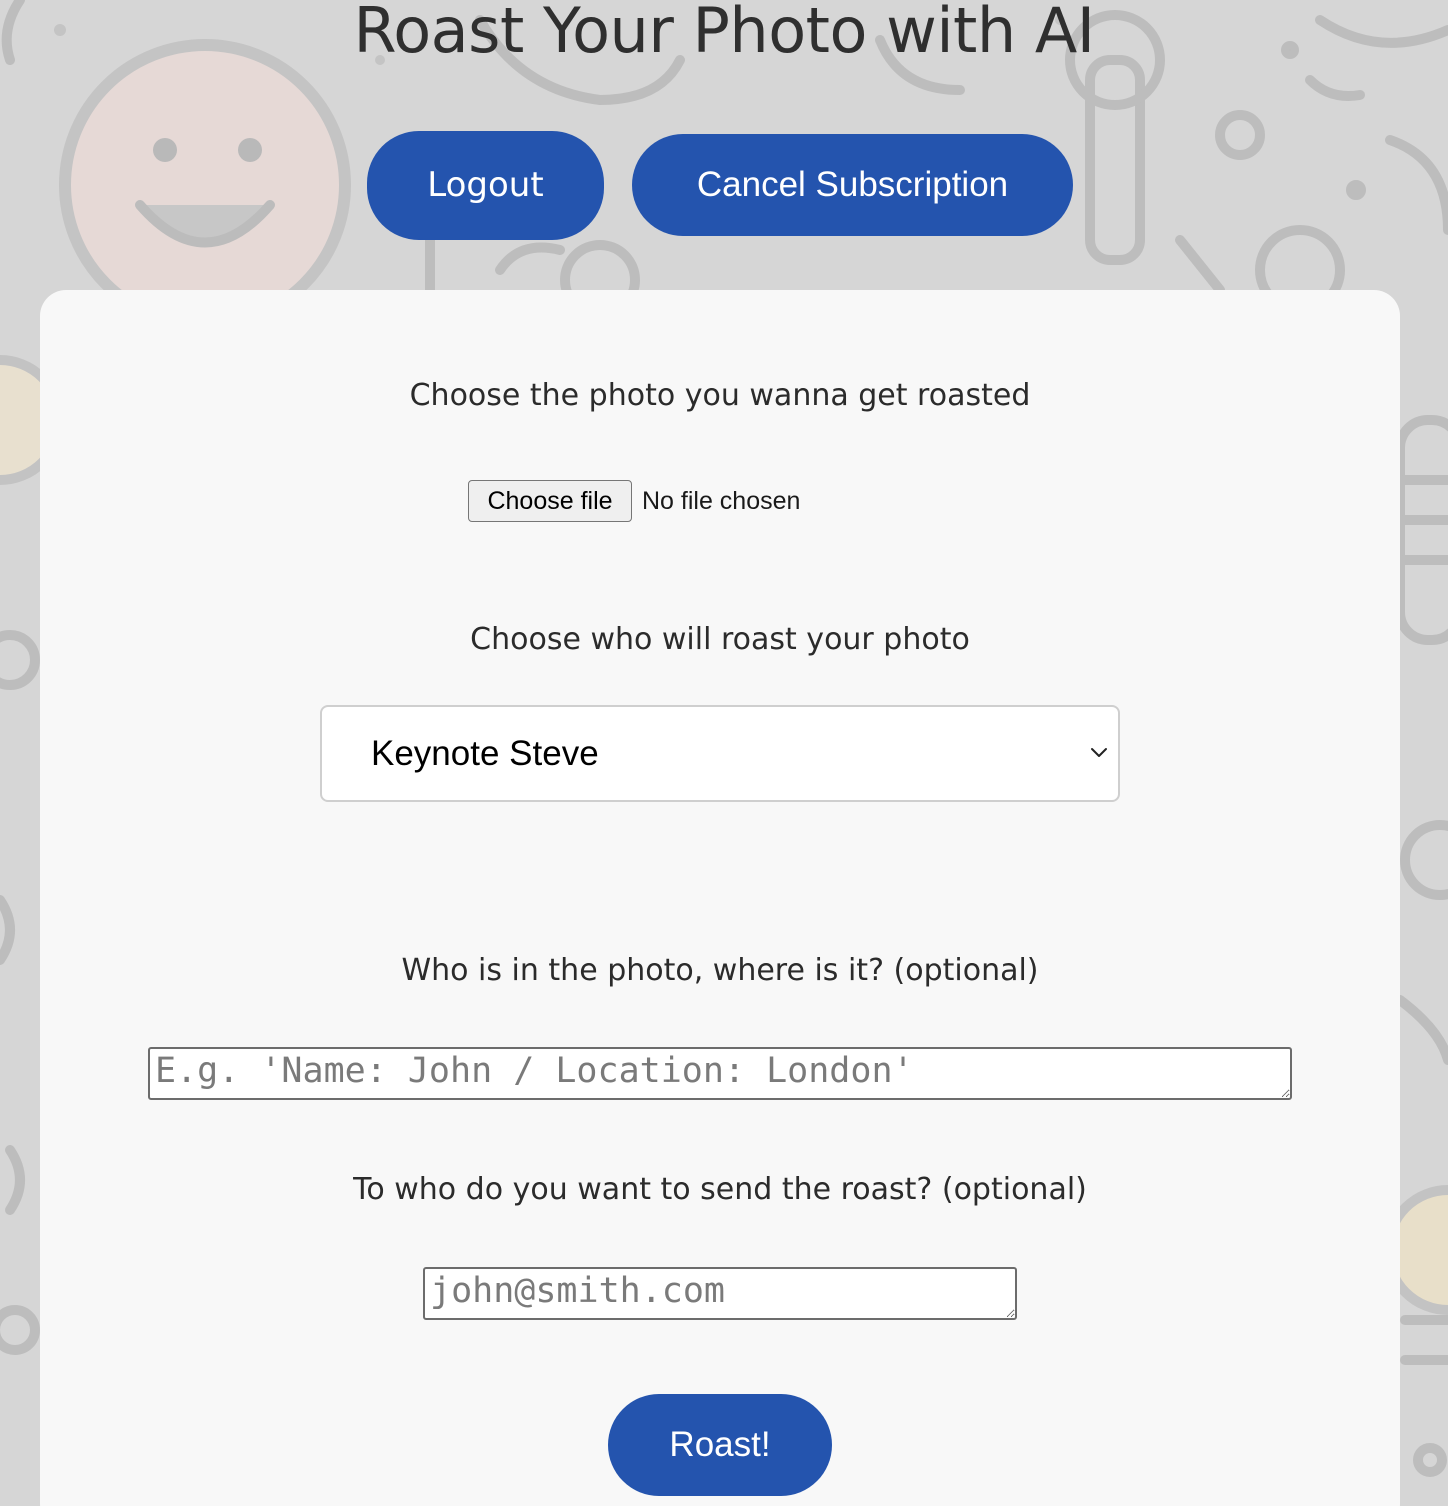  I want to click on recipient-email-textarea, so click(720, 1293).